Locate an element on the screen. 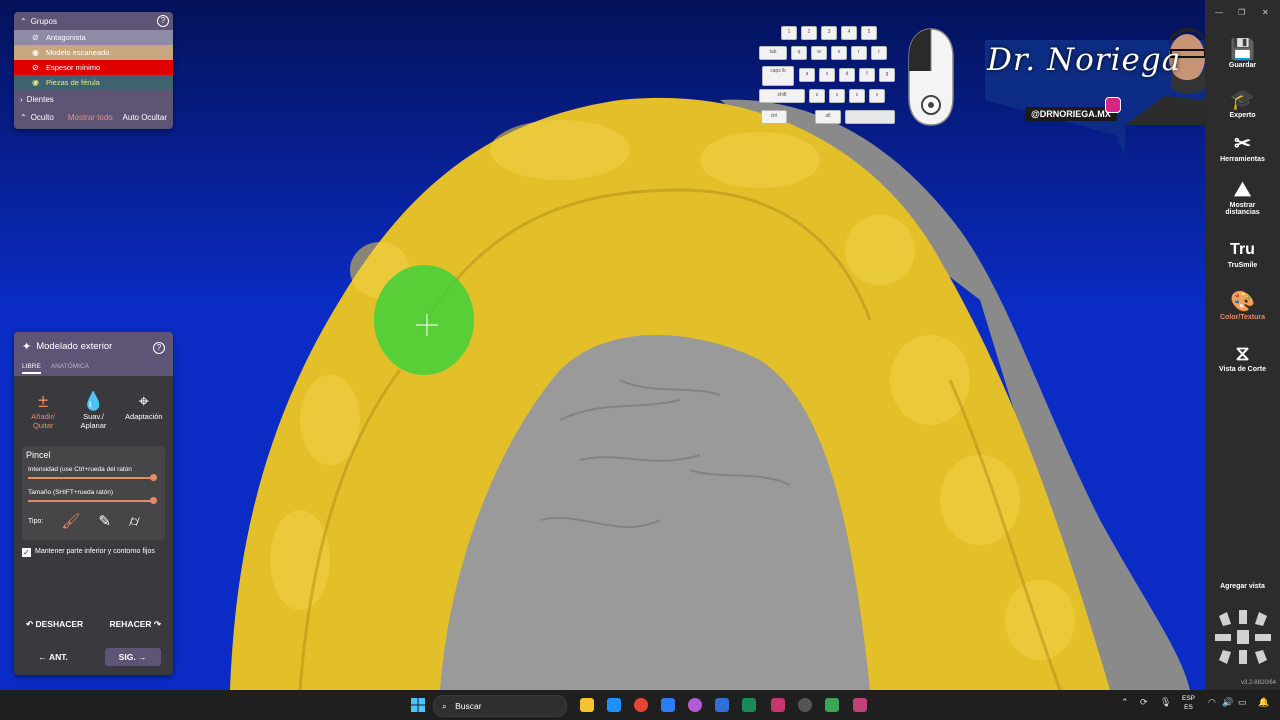 The width and height of the screenshot is (1280, 720). eye-icon: ◉ is located at coordinates (37, 52).